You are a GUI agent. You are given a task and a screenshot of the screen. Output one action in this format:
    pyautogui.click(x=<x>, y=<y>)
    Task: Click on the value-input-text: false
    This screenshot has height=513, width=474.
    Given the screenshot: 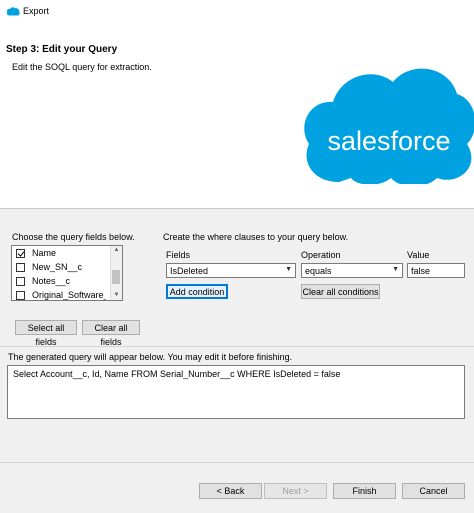 What is the action you would take?
    pyautogui.click(x=421, y=271)
    